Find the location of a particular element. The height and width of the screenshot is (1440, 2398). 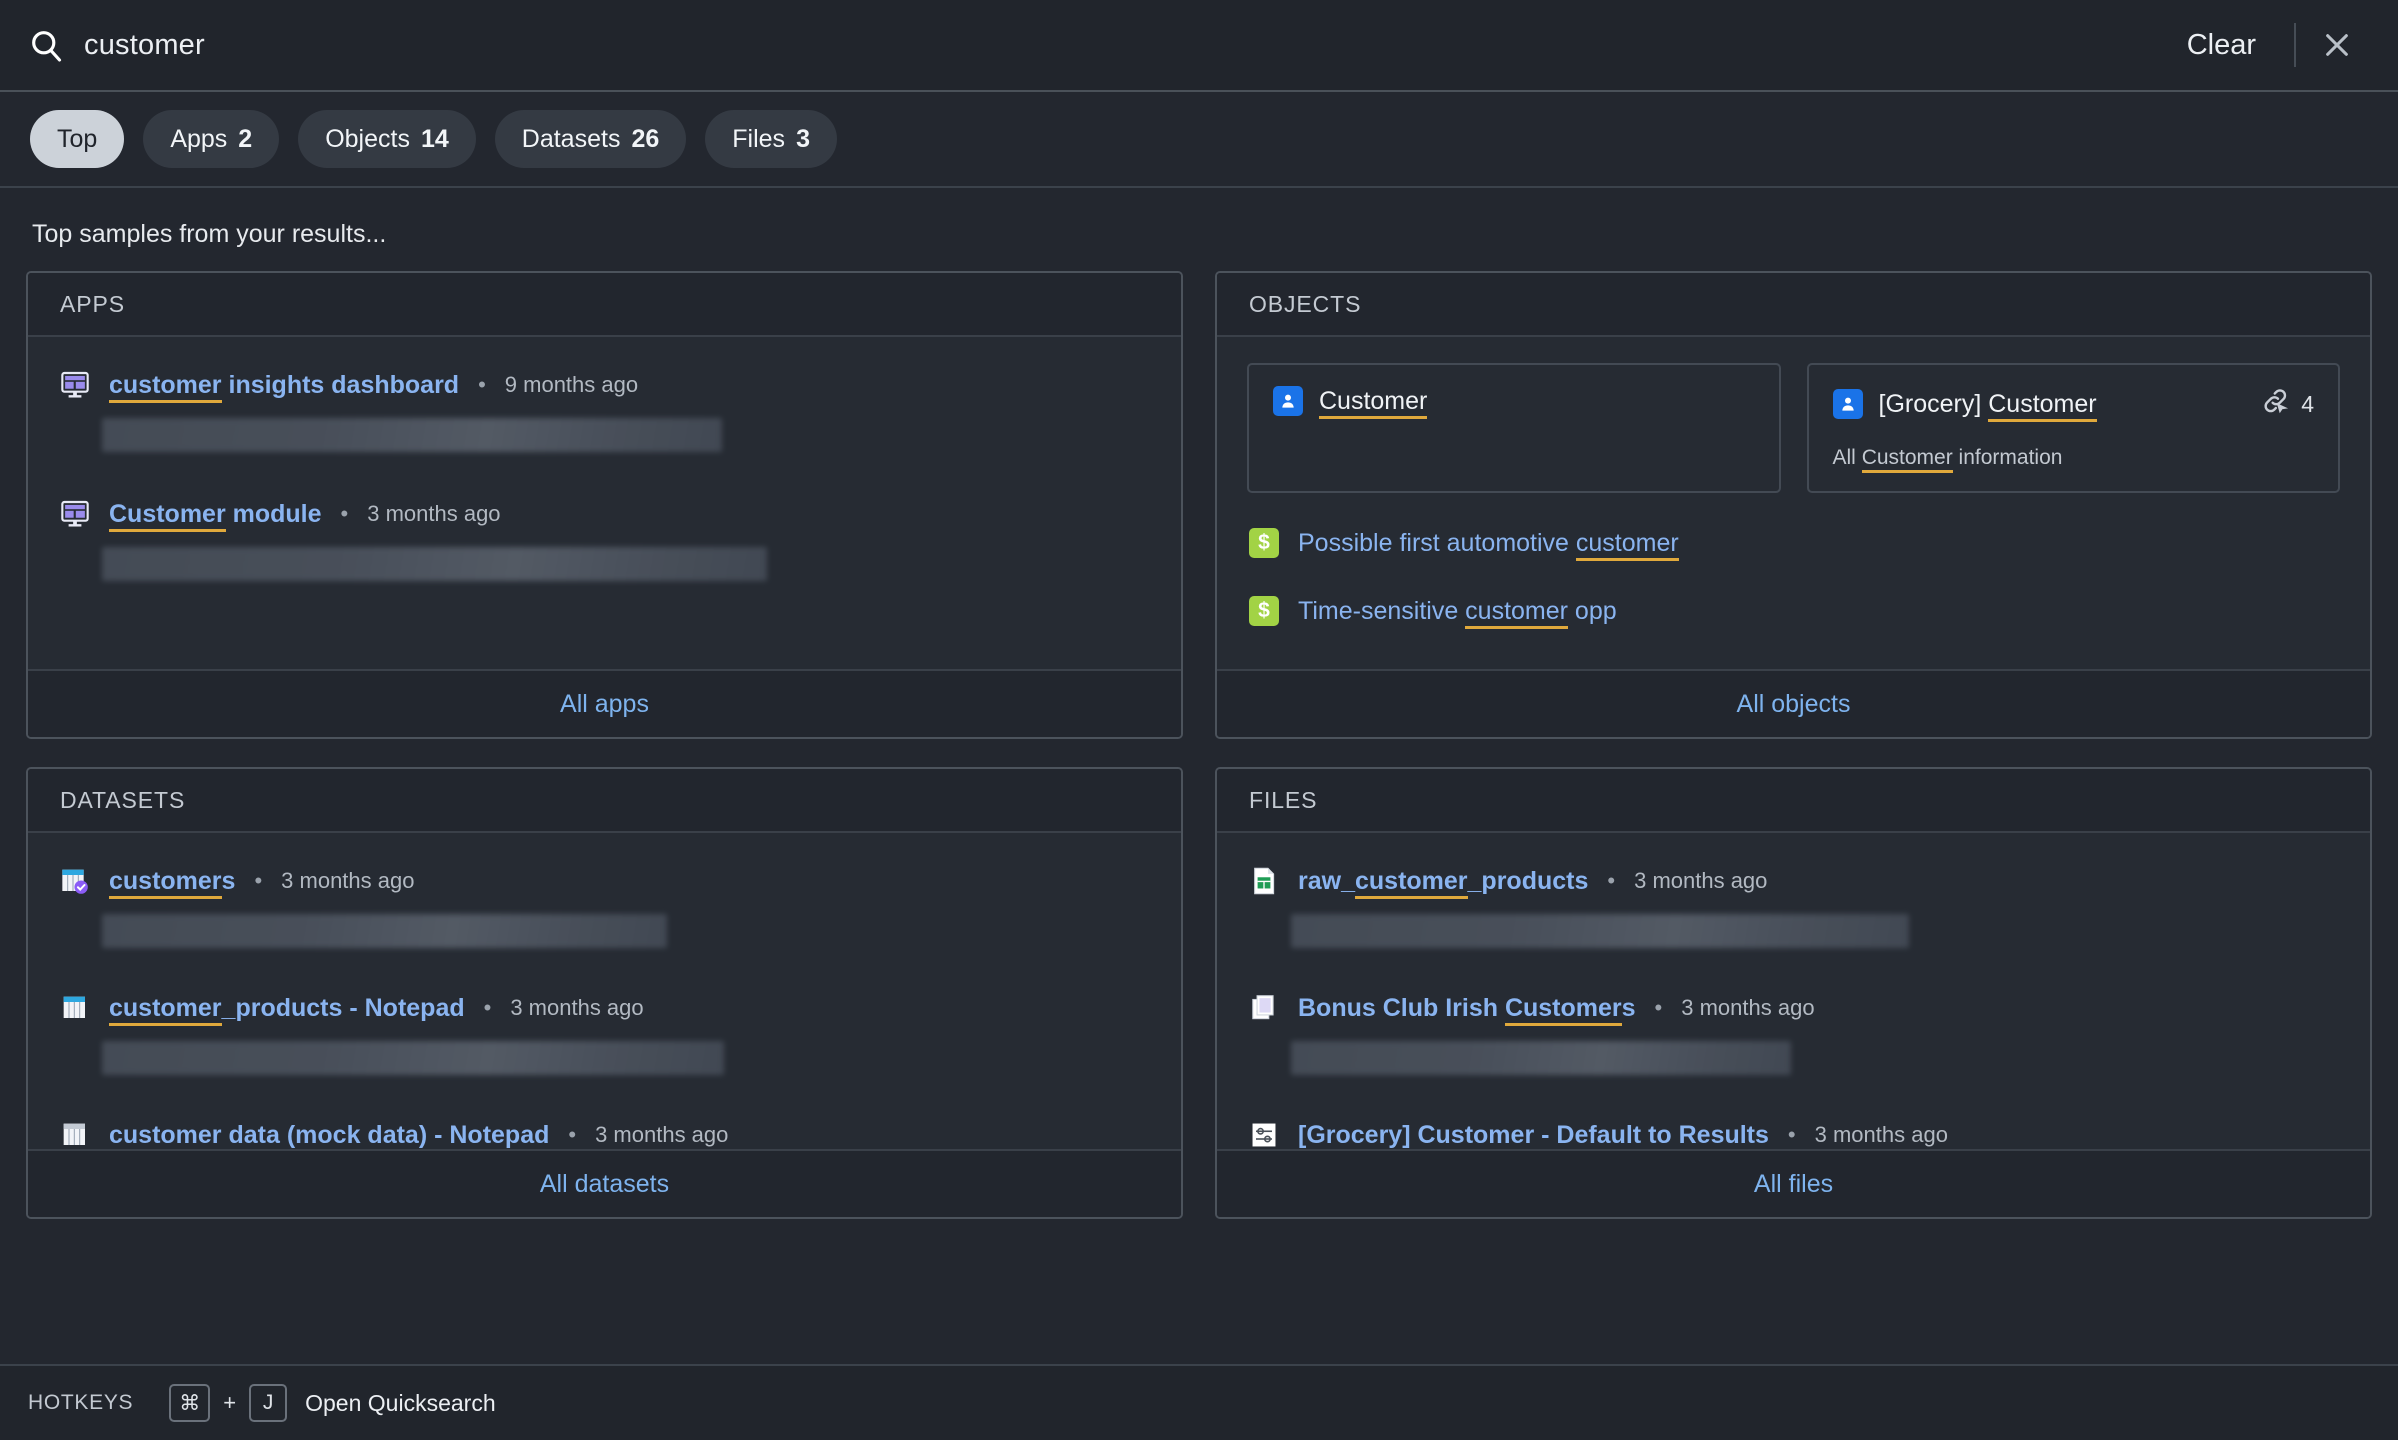

tab-top: Top is located at coordinates (77, 139).